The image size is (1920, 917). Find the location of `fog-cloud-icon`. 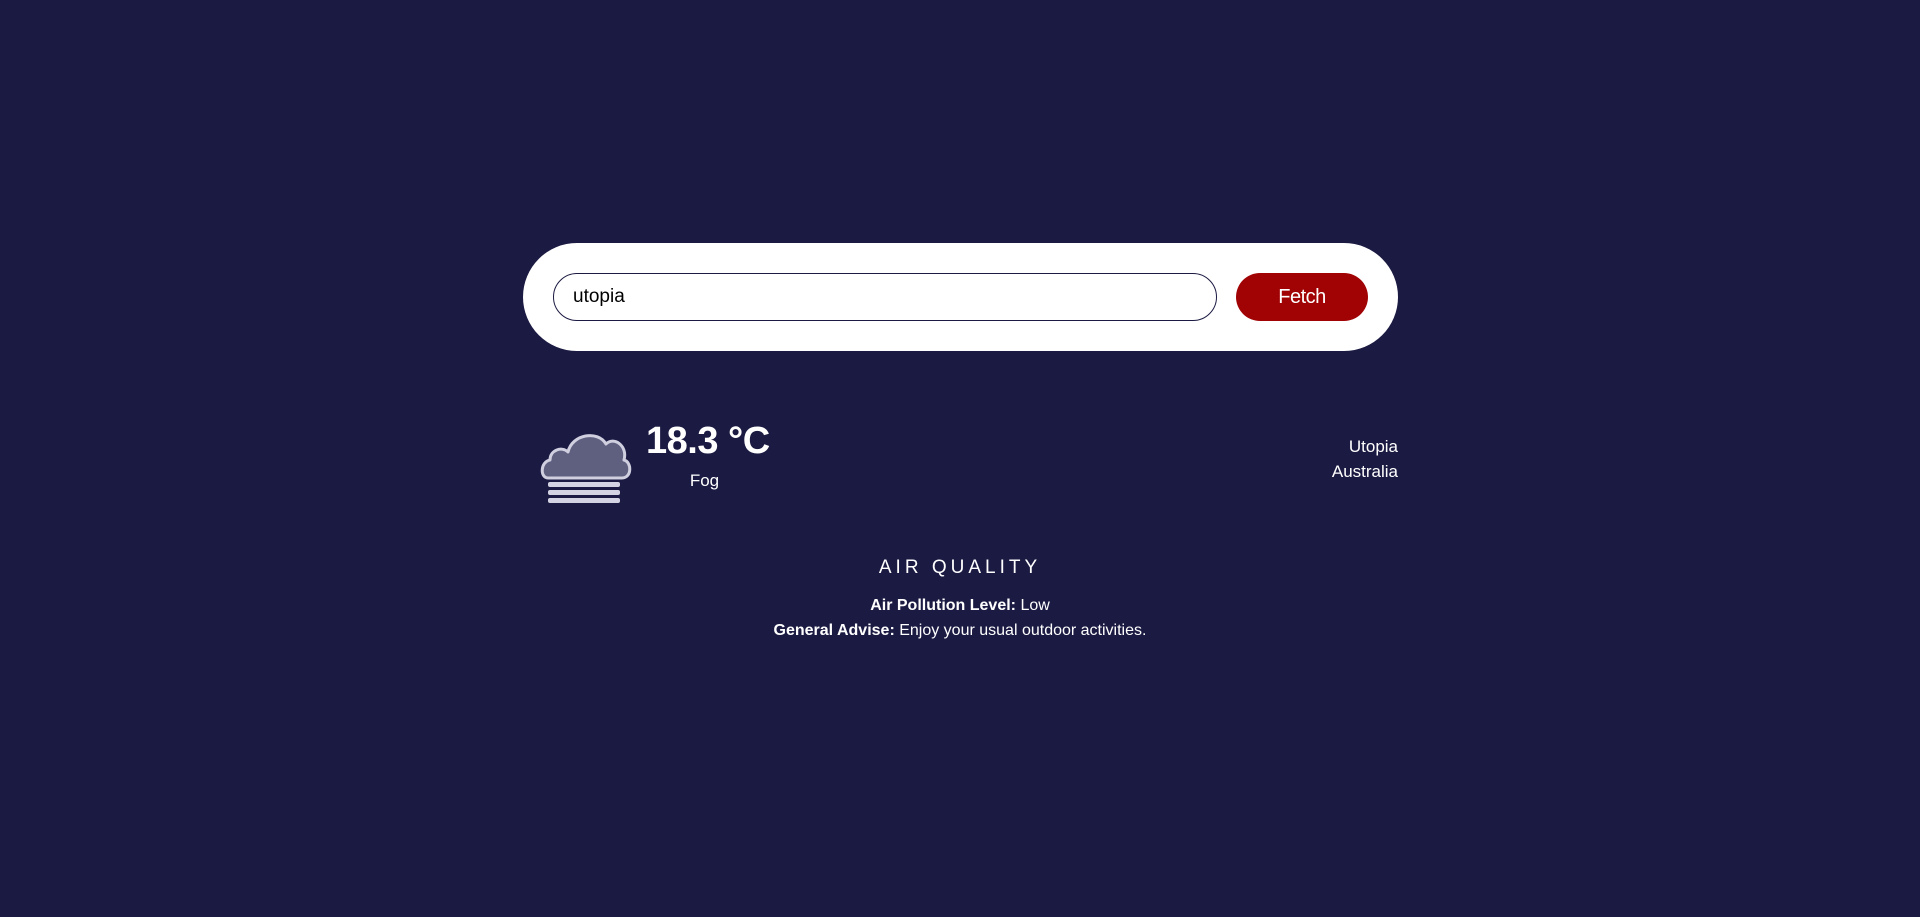

fog-cloud-icon is located at coordinates (585, 462).